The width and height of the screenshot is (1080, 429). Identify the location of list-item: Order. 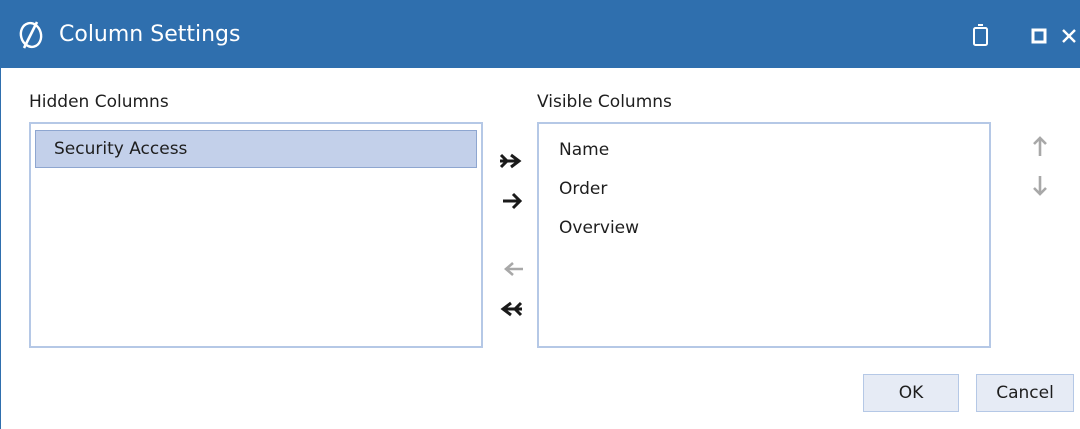
(583, 189).